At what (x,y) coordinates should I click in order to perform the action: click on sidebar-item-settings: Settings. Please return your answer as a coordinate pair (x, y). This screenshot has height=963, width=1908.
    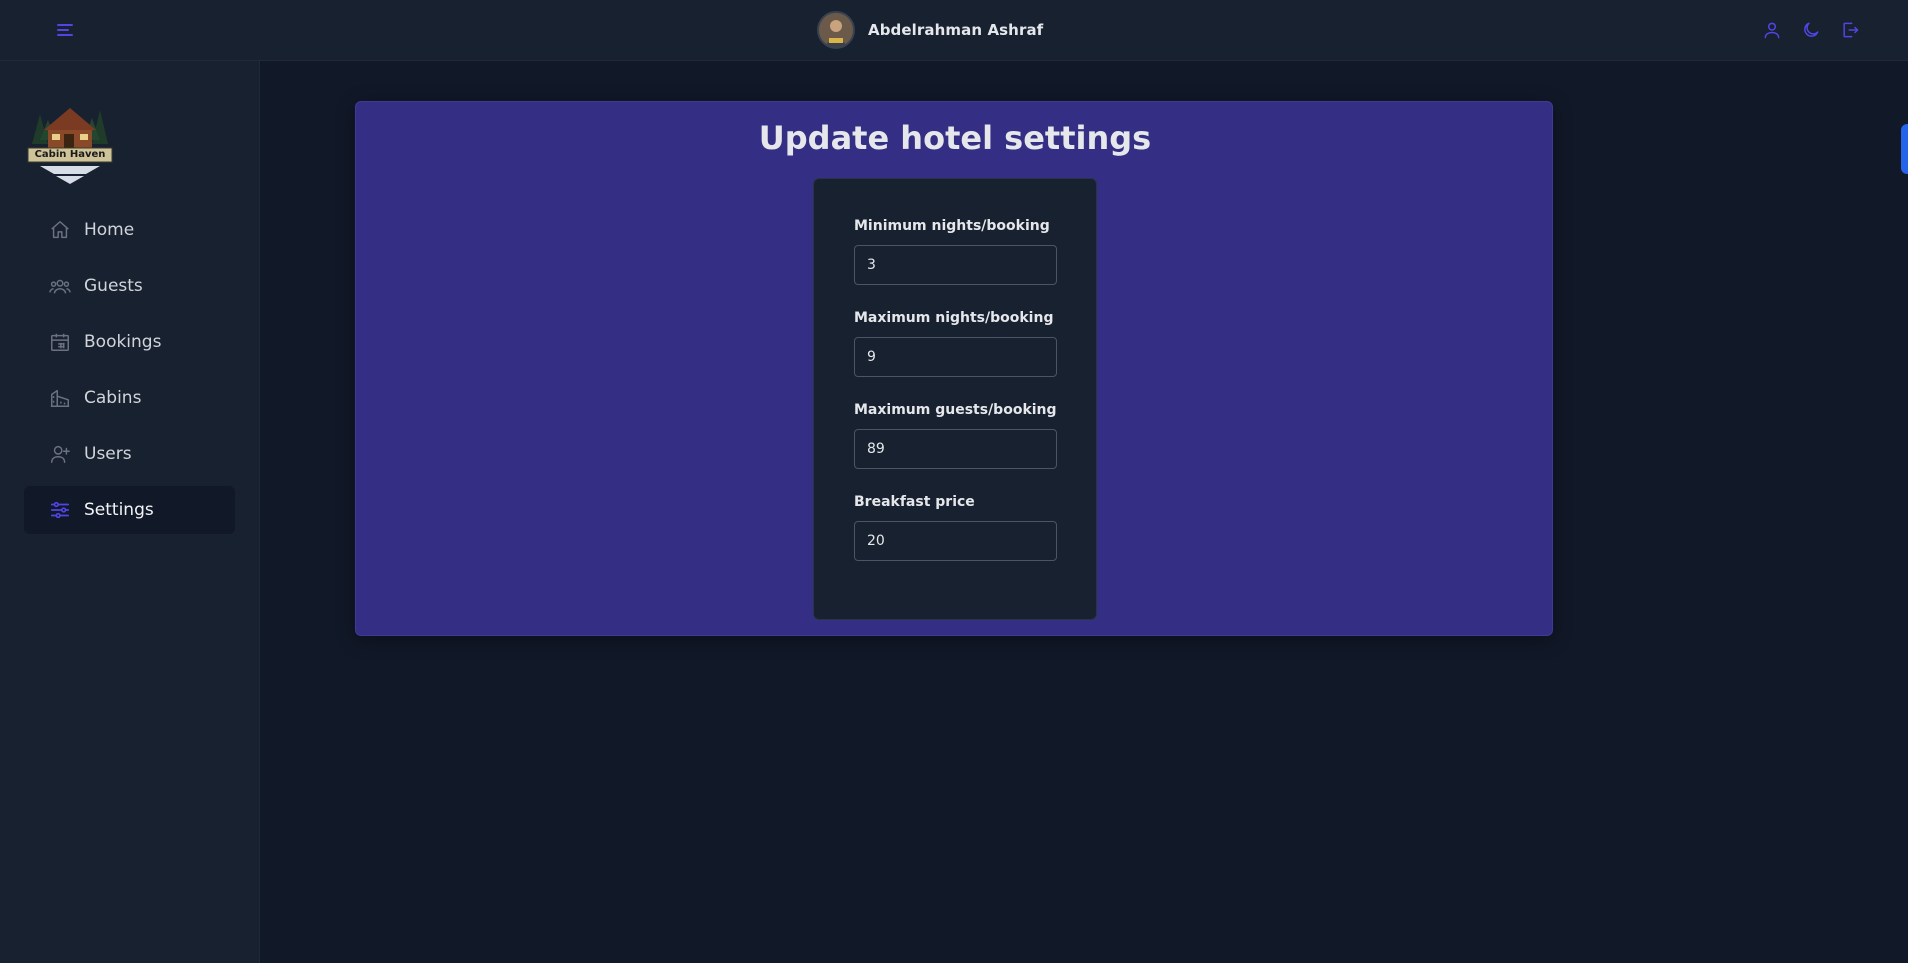
    Looking at the image, I should click on (129, 510).